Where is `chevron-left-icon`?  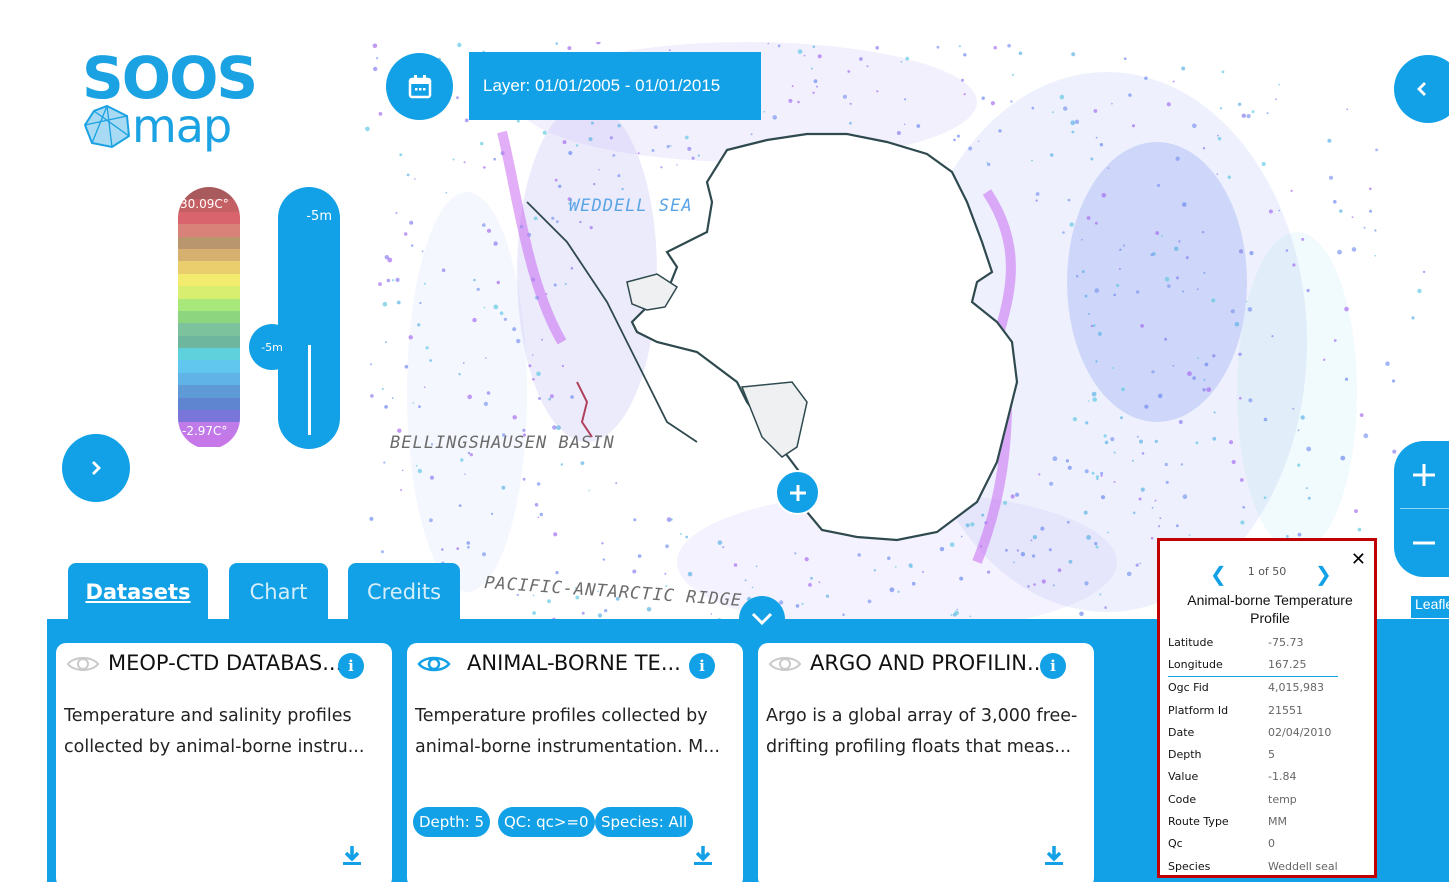 chevron-left-icon is located at coordinates (1421, 89).